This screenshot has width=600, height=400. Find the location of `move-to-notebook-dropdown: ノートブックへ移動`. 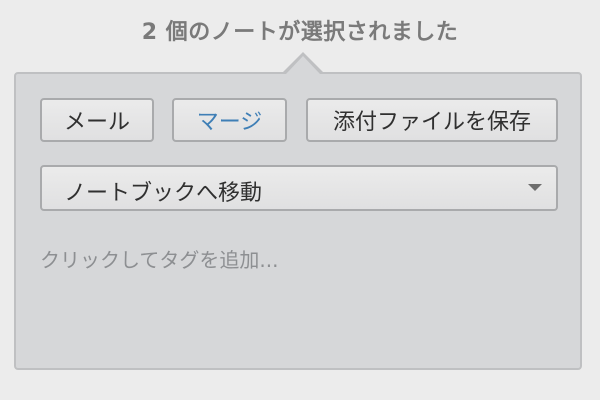

move-to-notebook-dropdown: ノートブックへ移動 is located at coordinates (299, 188).